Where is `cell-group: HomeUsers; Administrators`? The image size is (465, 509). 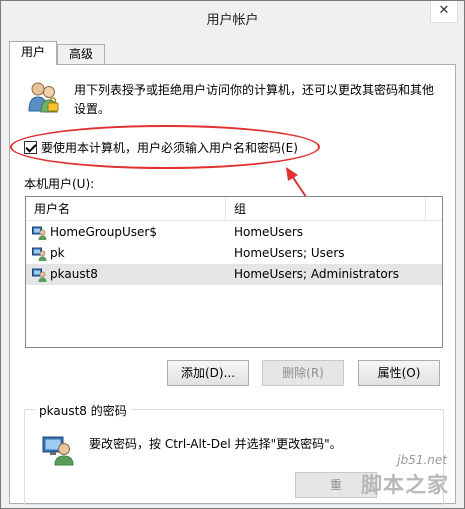 cell-group: HomeUsers; Administrators is located at coordinates (316, 274).